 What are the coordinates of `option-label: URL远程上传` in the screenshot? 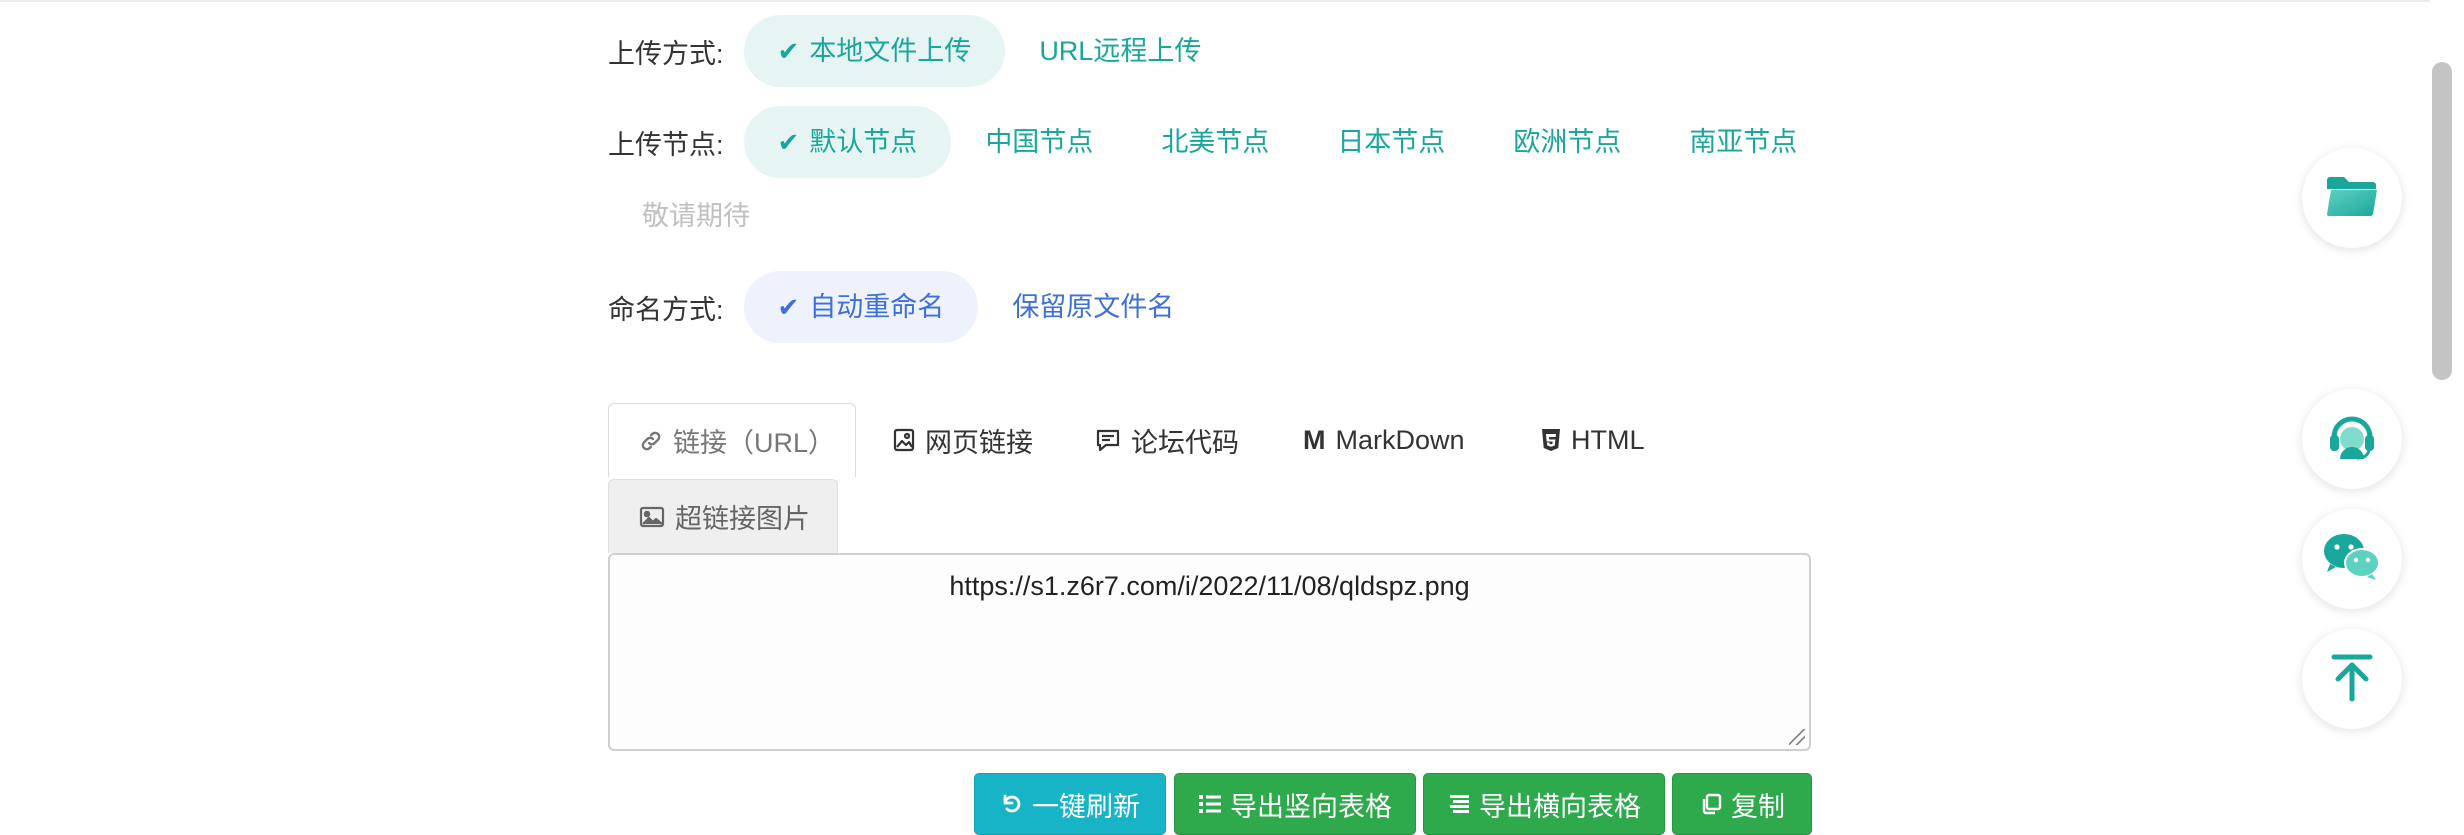 It's located at (1120, 51).